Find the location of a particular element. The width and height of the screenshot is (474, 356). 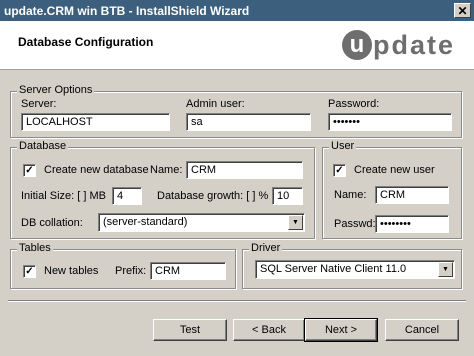

database-growth-label: Database growth: [ ] % is located at coordinates (213, 196).